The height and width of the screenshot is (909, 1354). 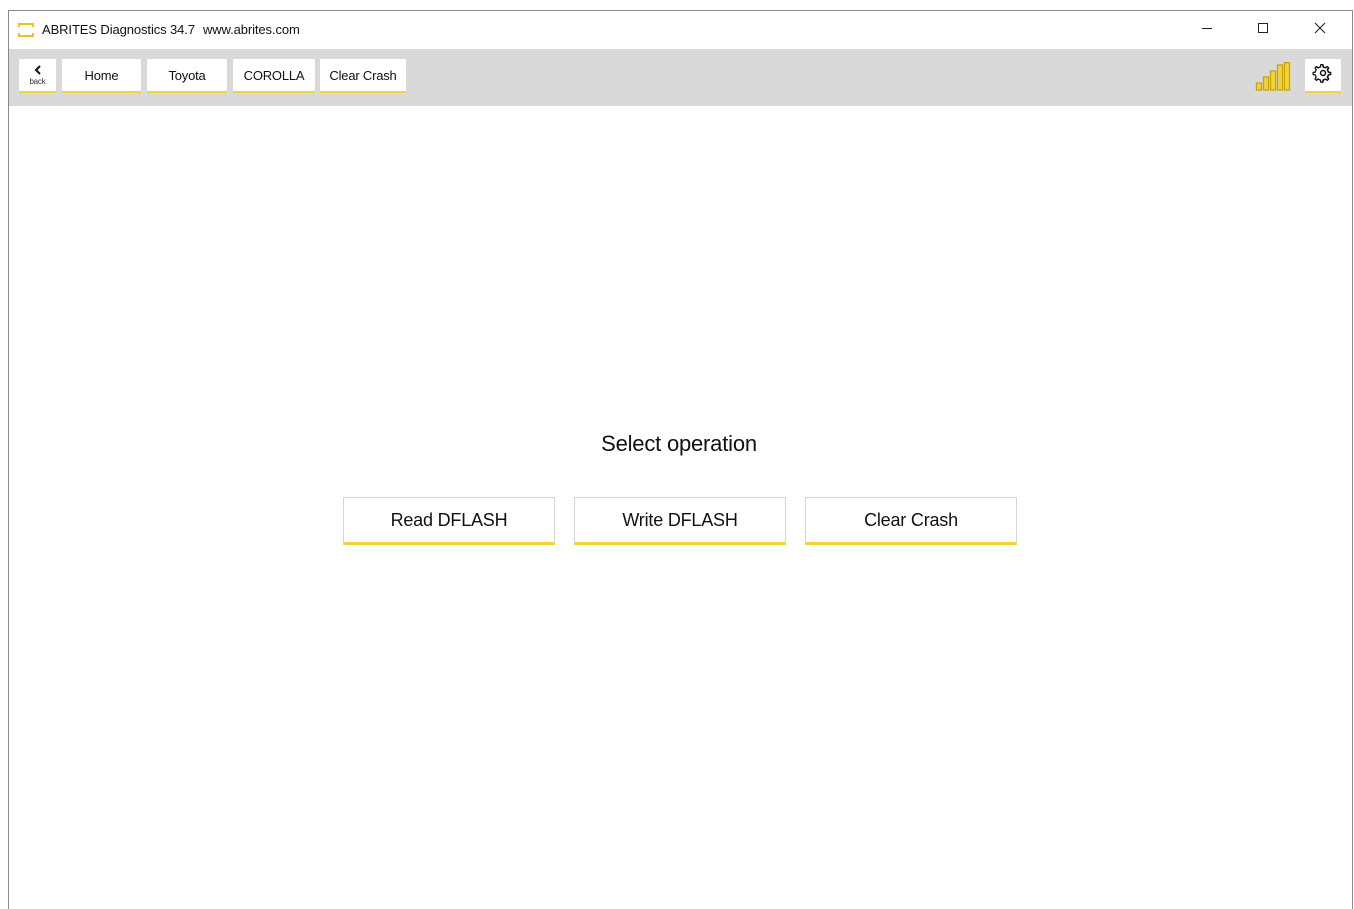 What do you see at coordinates (118, 29) in the screenshot?
I see `window-title-app: ABRITES Diagnostics 34.7` at bounding box center [118, 29].